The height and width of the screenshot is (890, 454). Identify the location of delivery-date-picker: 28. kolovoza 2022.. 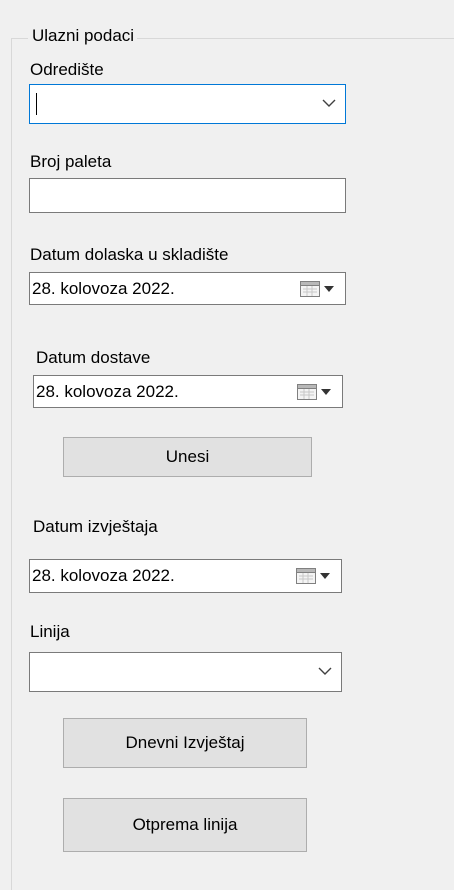
(188, 391).